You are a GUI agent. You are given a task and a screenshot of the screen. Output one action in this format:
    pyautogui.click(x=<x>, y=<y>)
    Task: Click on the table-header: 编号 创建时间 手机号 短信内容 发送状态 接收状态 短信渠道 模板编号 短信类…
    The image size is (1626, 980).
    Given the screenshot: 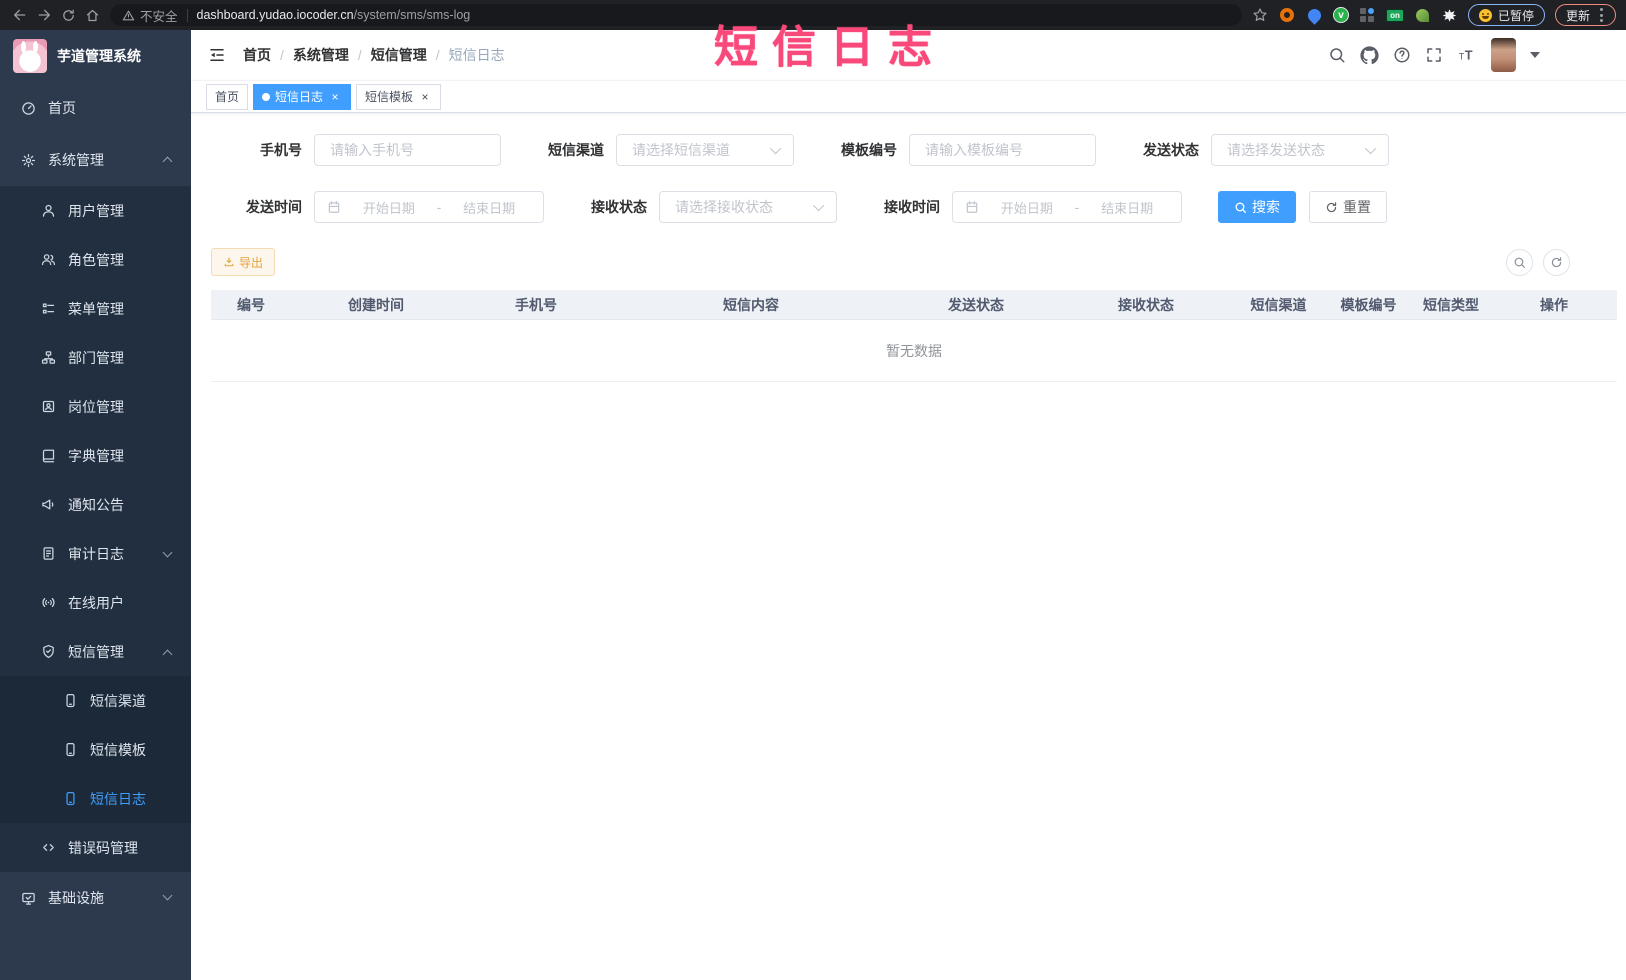 What is the action you would take?
    pyautogui.click(x=914, y=305)
    